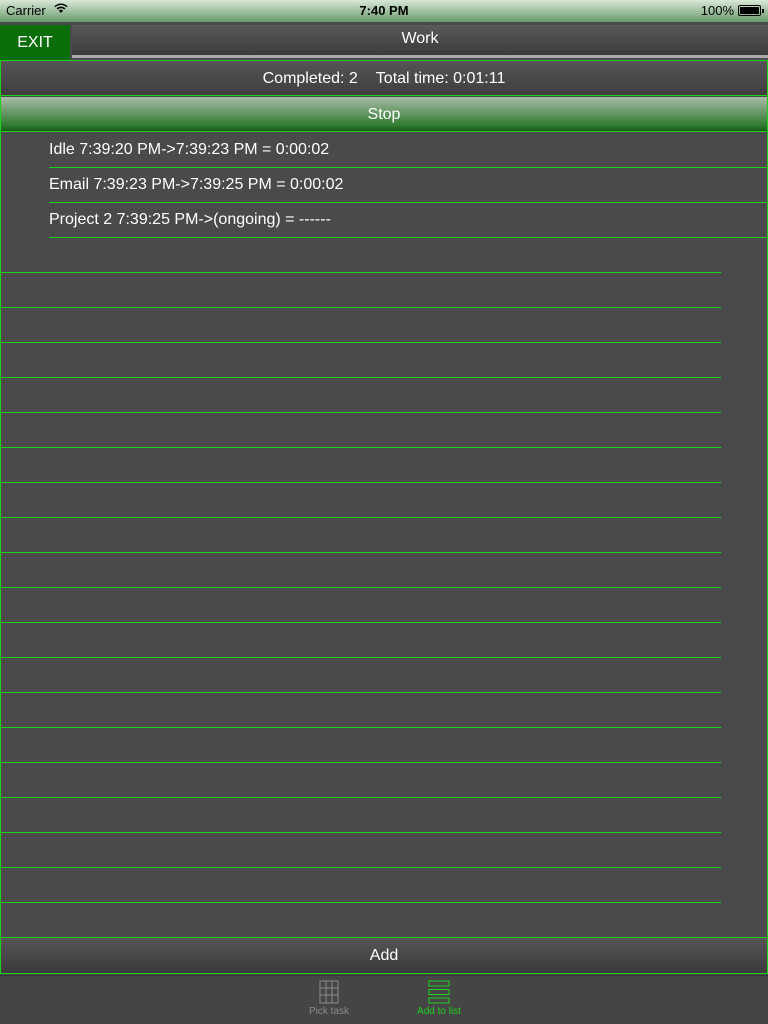 The image size is (768, 1024). I want to click on list-item: Project 2 7:39:25 PM->(ongoing) = ------, so click(408, 220).